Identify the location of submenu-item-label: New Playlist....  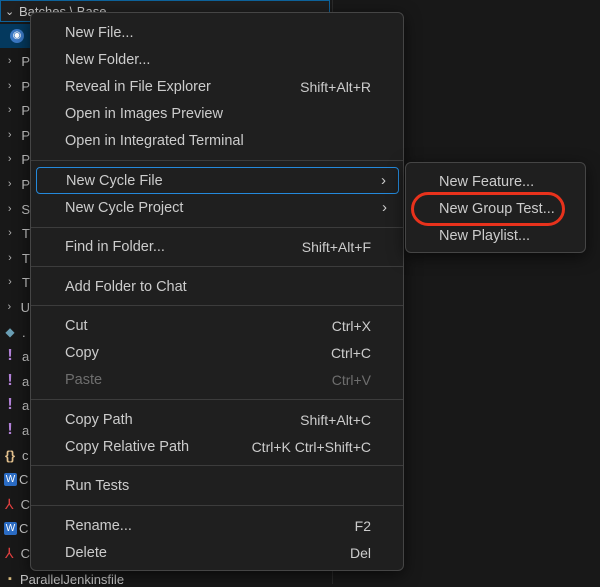
(485, 236).